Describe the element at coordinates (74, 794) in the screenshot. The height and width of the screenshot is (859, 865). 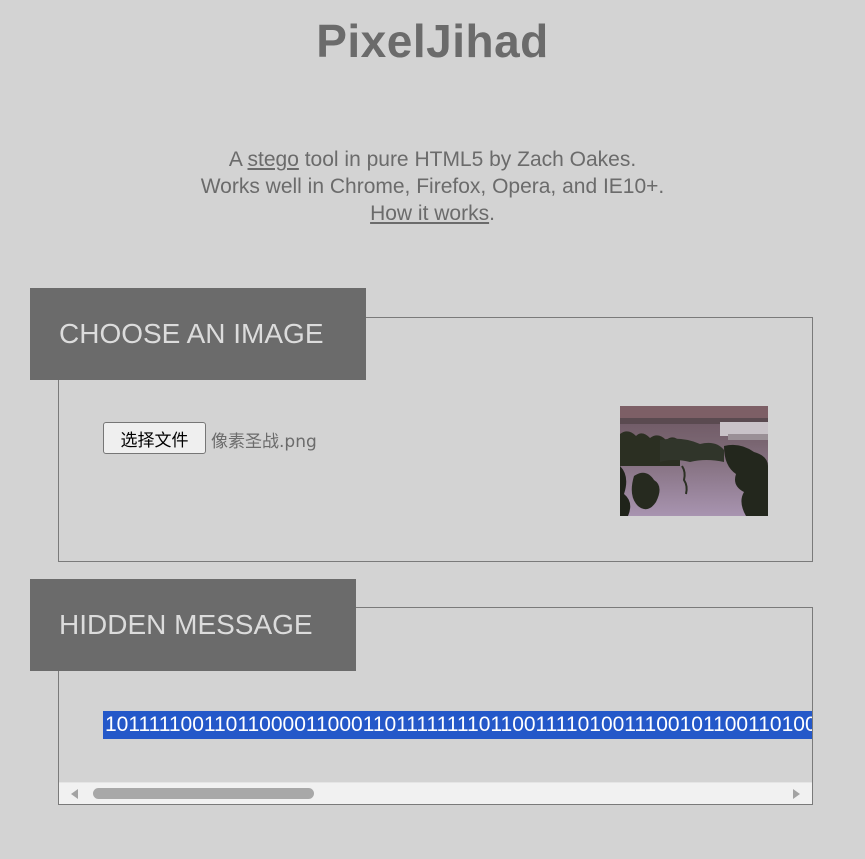
I see `scroll-left-arrow-icon` at that location.